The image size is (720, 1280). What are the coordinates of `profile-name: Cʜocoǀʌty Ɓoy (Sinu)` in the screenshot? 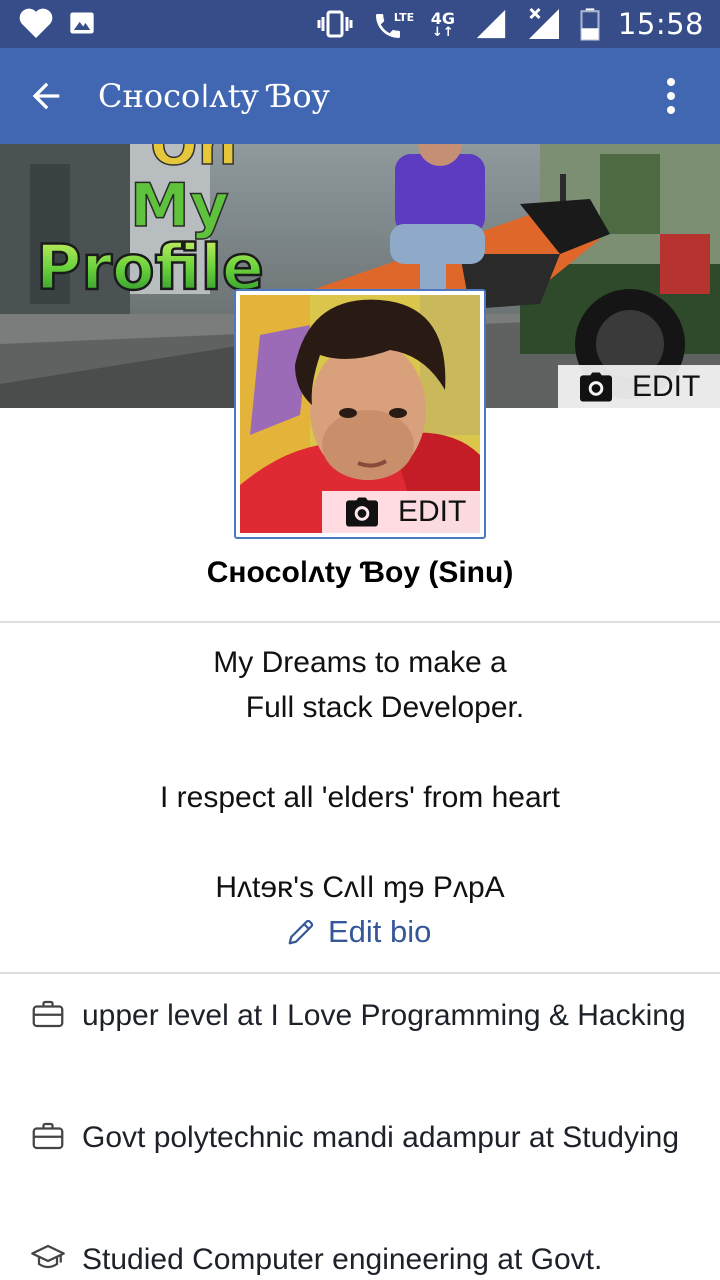 It's located at (360, 572).